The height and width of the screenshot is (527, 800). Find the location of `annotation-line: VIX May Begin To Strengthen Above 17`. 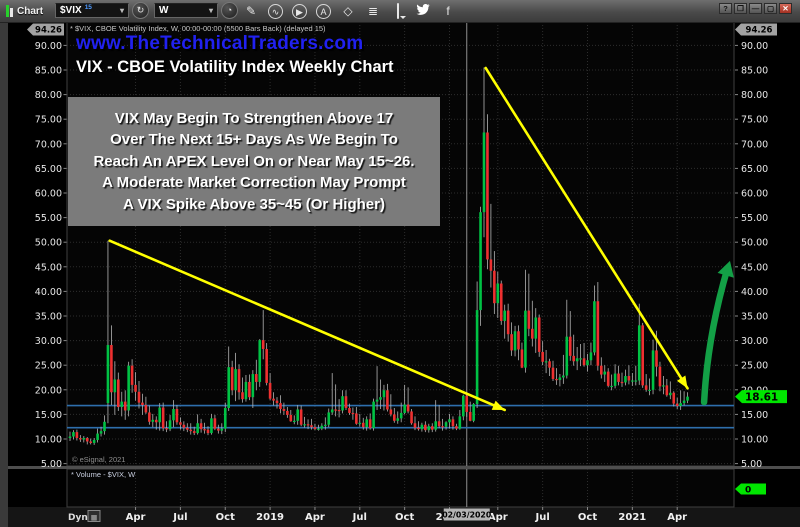

annotation-line: VIX May Begin To Strengthen Above 17 is located at coordinates (254, 118).